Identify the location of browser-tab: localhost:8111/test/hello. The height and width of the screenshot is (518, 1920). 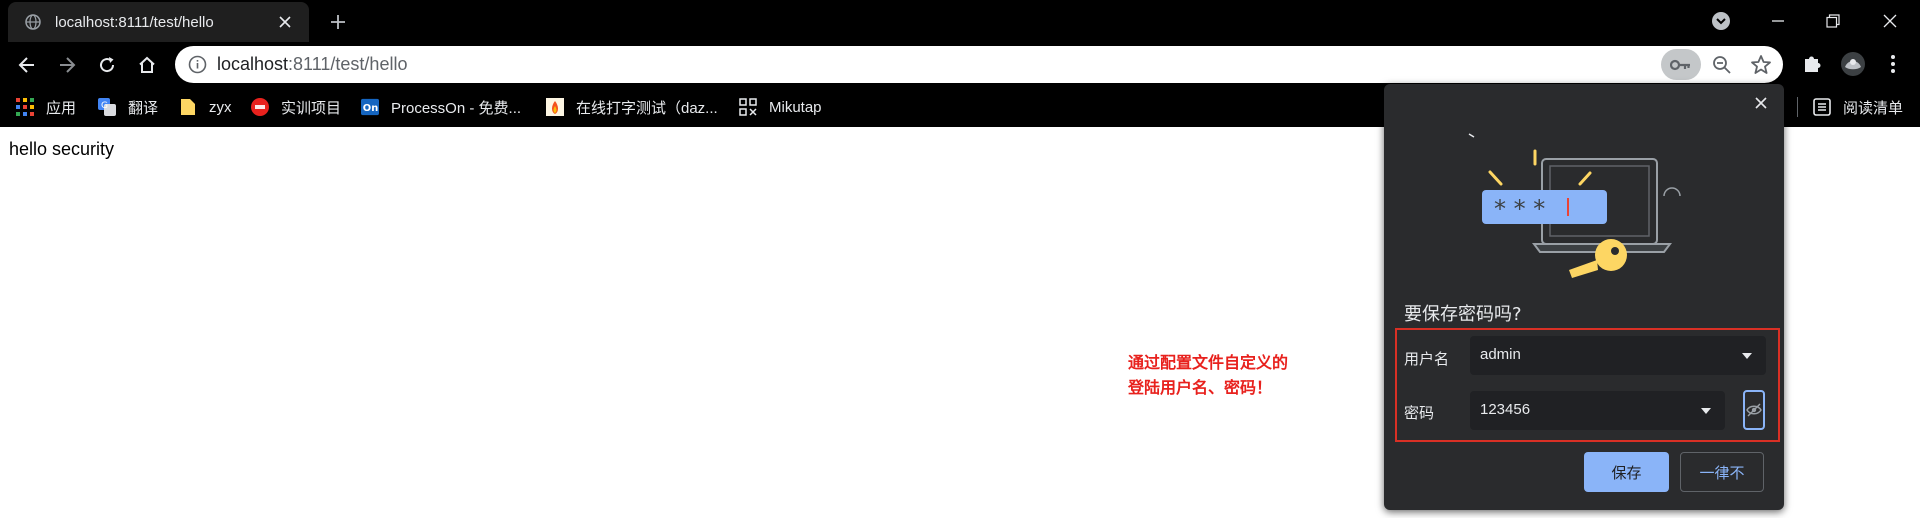
(158, 22).